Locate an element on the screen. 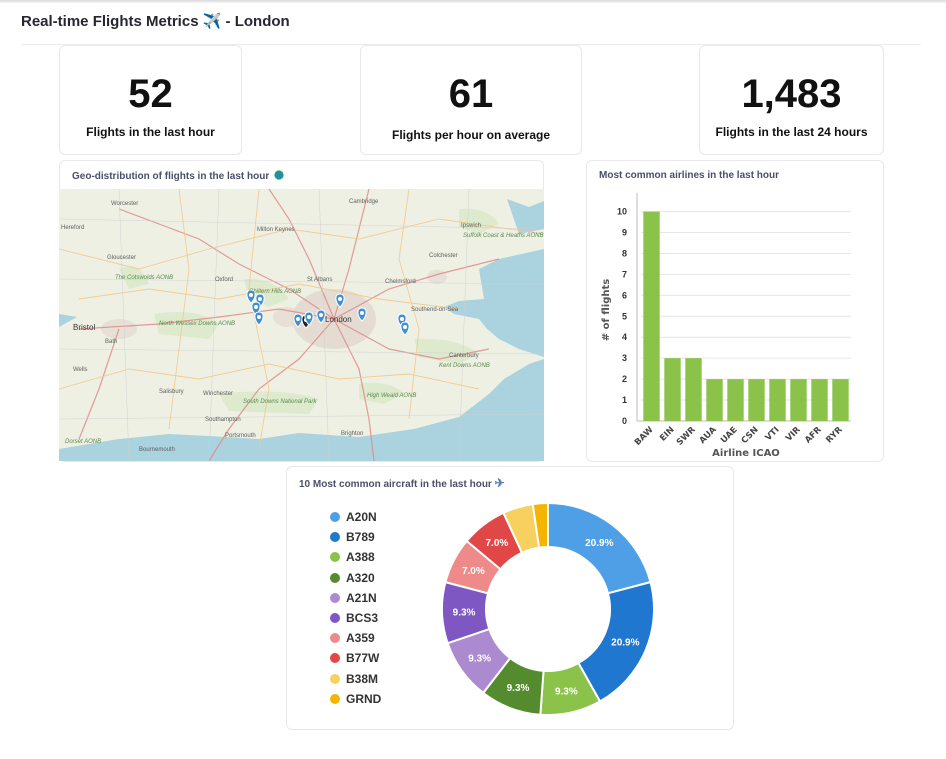 The image size is (946, 759). y-axis-title: # of flights is located at coordinates (606, 310).